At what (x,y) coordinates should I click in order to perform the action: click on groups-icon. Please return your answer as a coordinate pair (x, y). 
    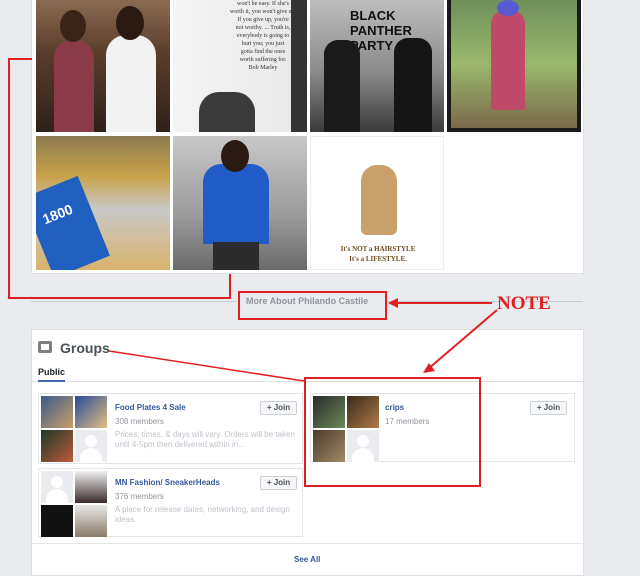
    Looking at the image, I should click on (45, 347).